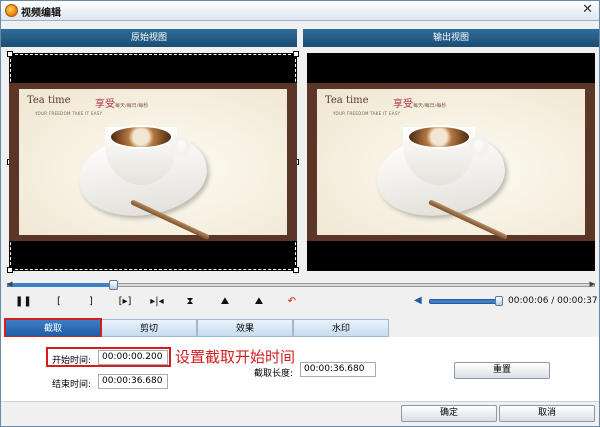 Image resolution: width=600 pixels, height=427 pixels. I want to click on trim-length-field: 00:00:36.680, so click(338, 369).